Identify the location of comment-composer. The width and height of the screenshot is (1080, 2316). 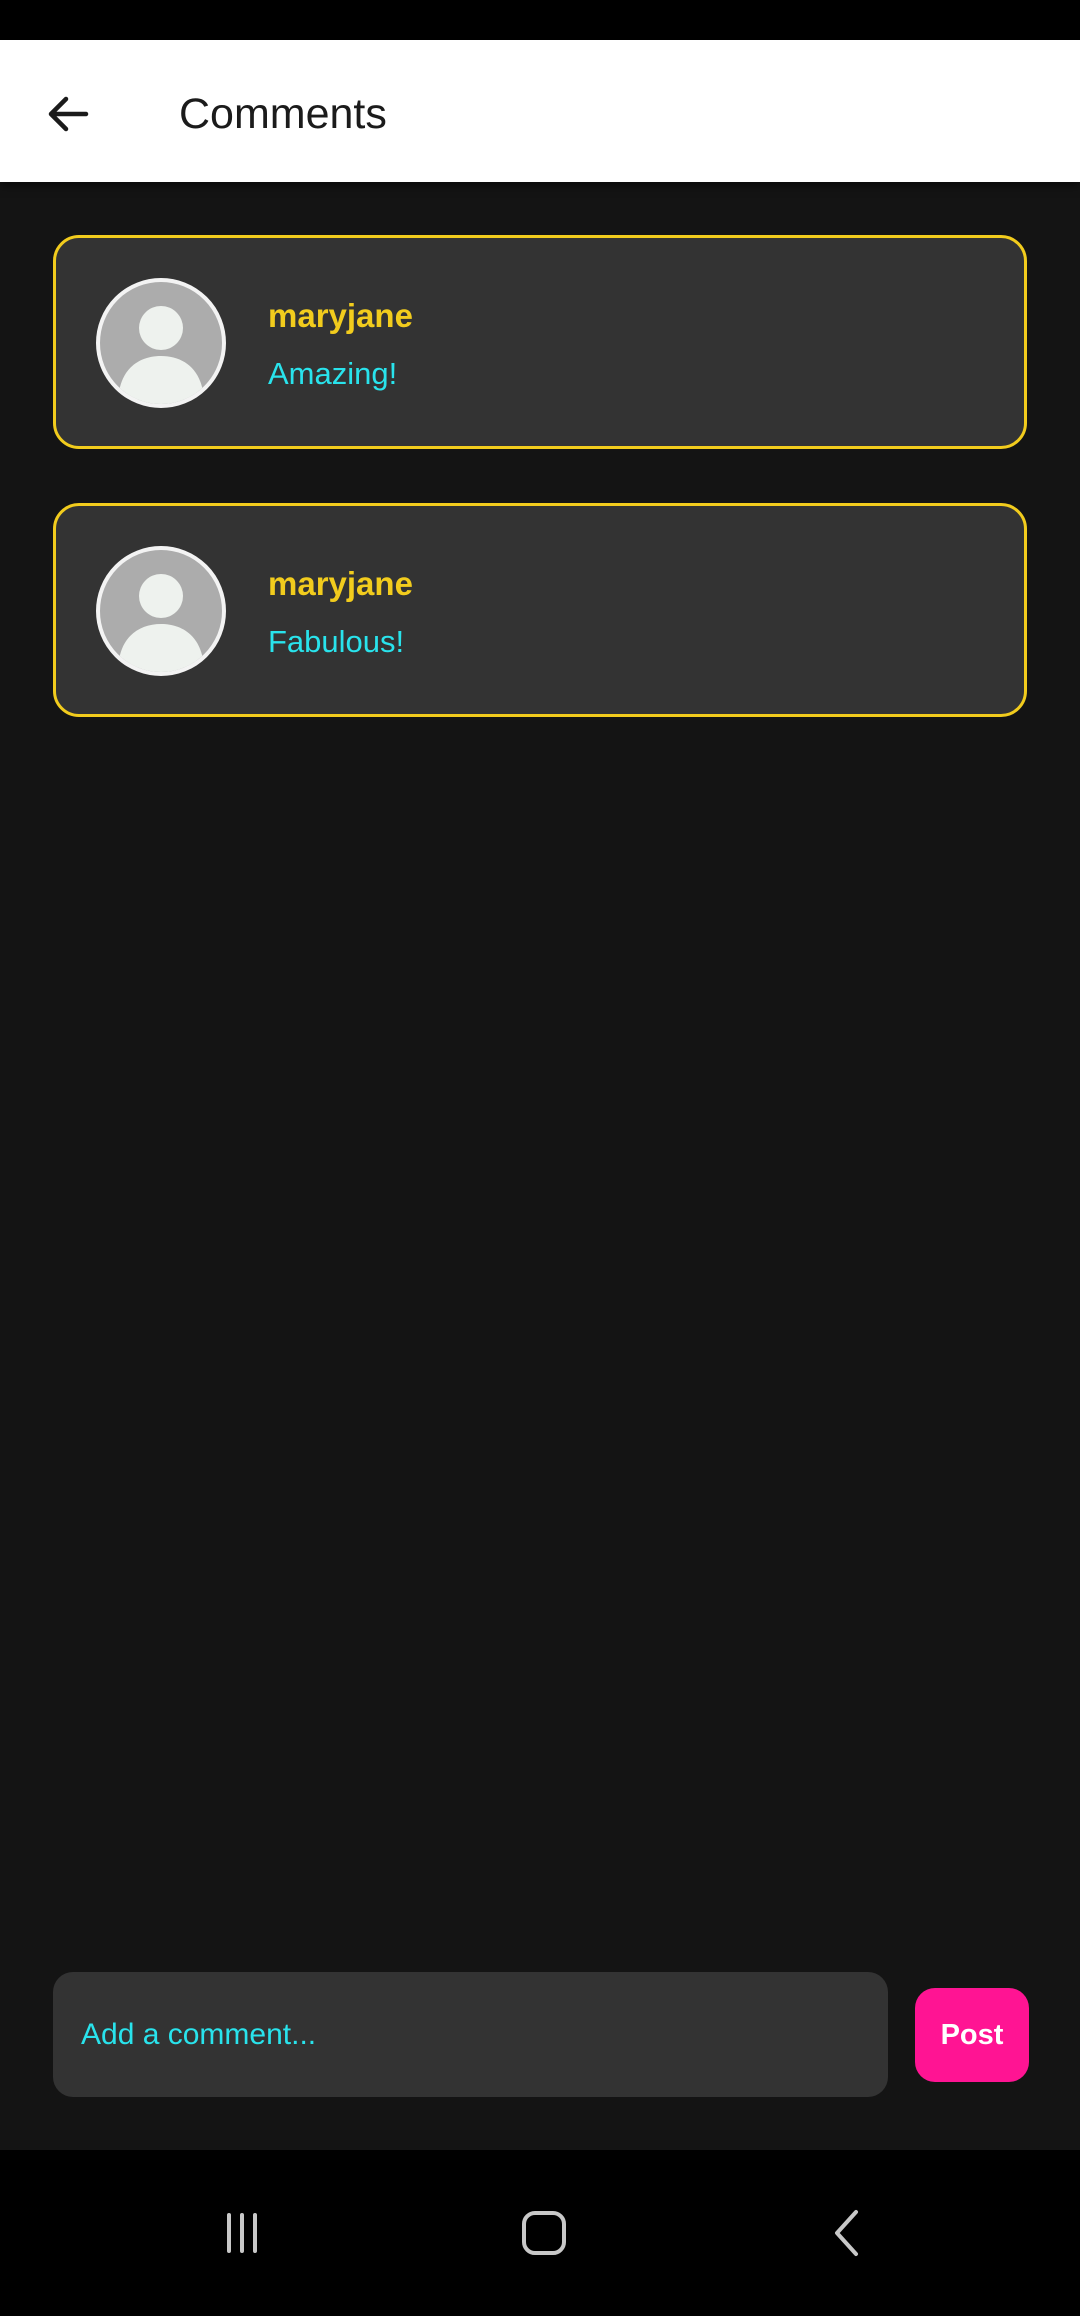
(470, 2034).